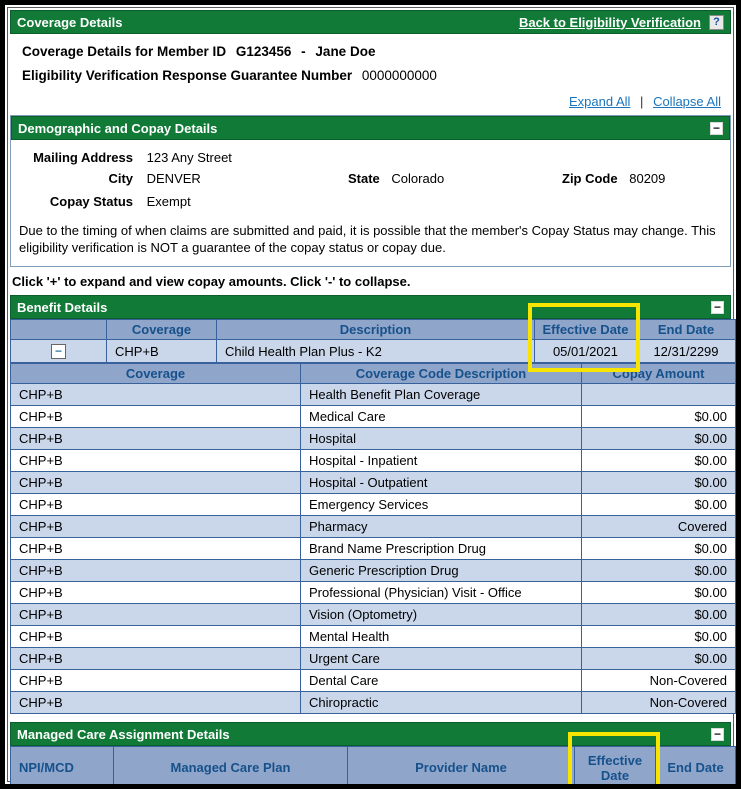 Image resolution: width=741 pixels, height=789 pixels. I want to click on table-row: CHP+B Emergency Services $0.00, so click(373, 505).